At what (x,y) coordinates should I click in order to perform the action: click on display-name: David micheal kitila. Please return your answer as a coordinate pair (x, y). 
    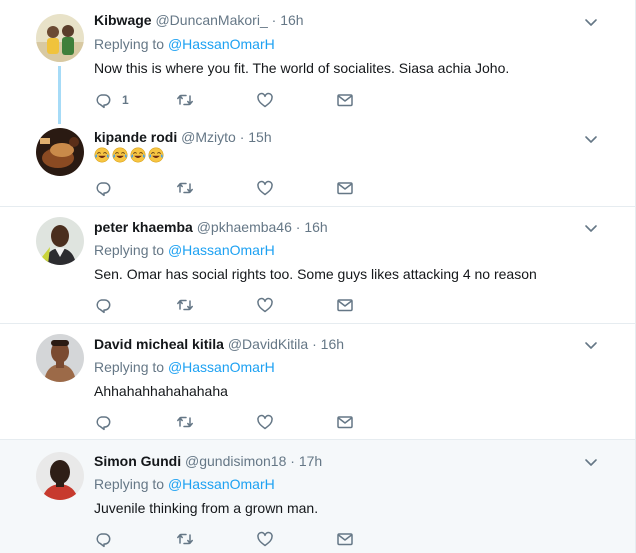
    Looking at the image, I should click on (159, 344).